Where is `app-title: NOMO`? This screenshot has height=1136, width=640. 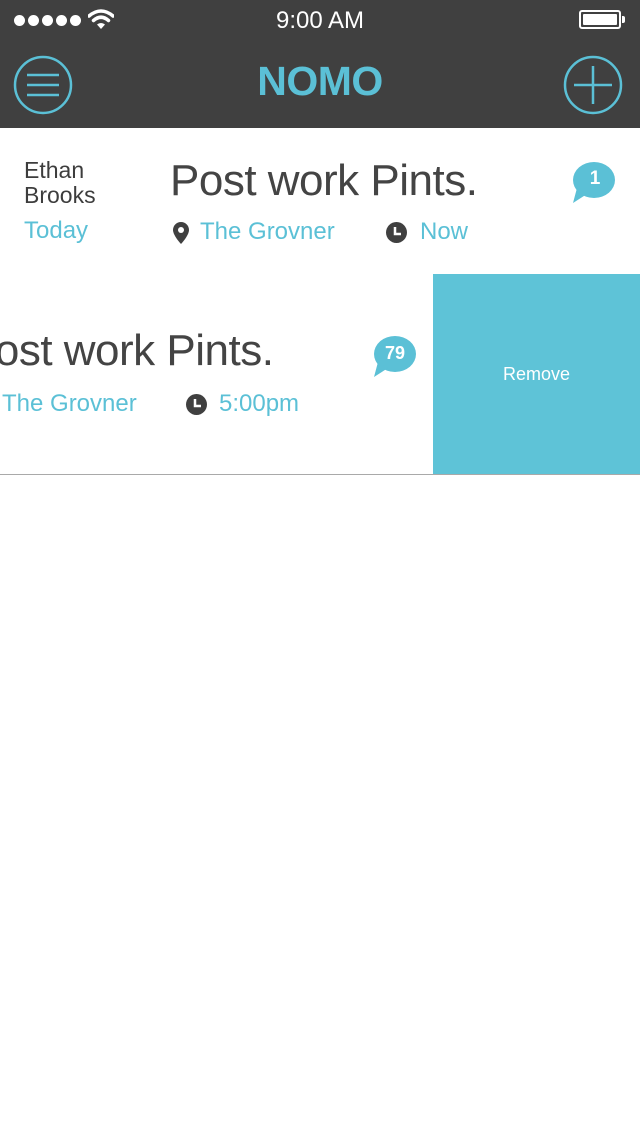 app-title: NOMO is located at coordinates (320, 81).